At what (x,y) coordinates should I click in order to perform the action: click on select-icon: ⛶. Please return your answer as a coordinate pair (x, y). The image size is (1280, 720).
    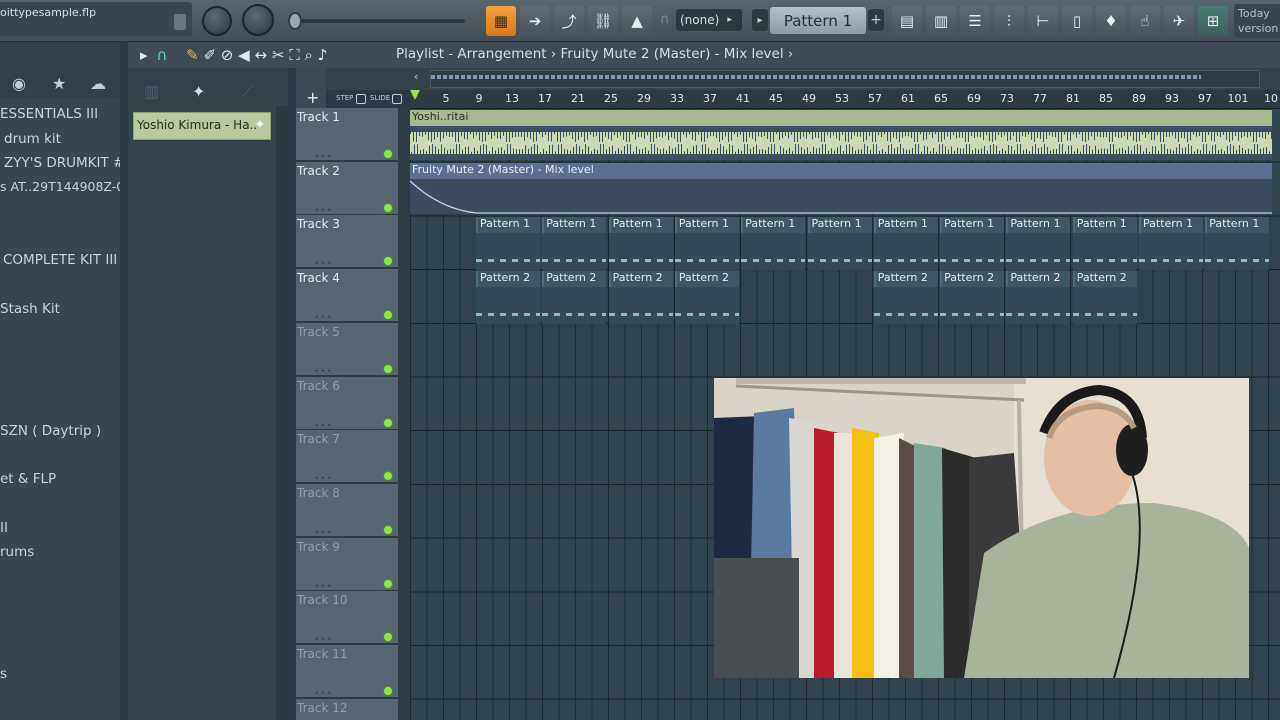
    Looking at the image, I should click on (294, 55).